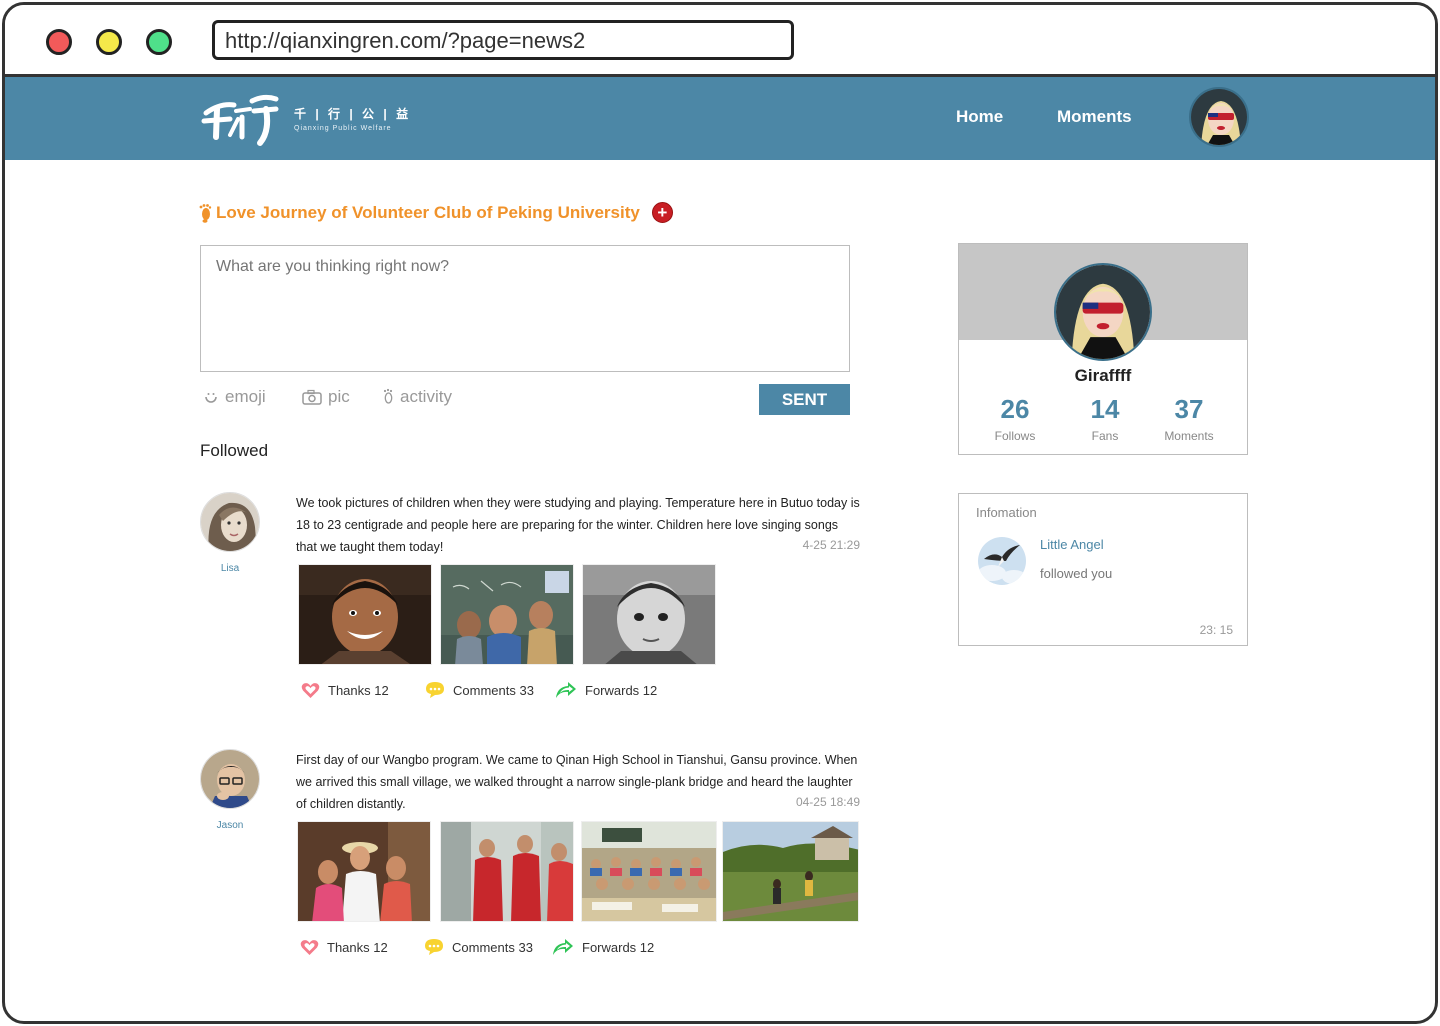 Image resolution: width=1440 pixels, height=1026 pixels. What do you see at coordinates (503, 40) in the screenshot?
I see `address-bar: http://qianxingren.com/?page=news2` at bounding box center [503, 40].